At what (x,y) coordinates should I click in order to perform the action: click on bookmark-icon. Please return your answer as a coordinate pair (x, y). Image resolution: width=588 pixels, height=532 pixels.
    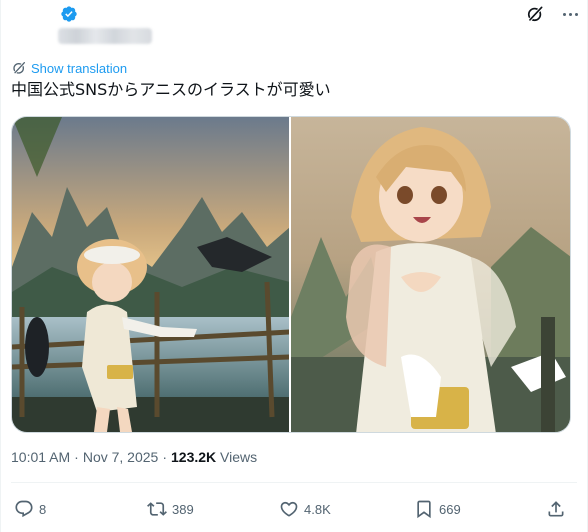
    Looking at the image, I should click on (424, 509).